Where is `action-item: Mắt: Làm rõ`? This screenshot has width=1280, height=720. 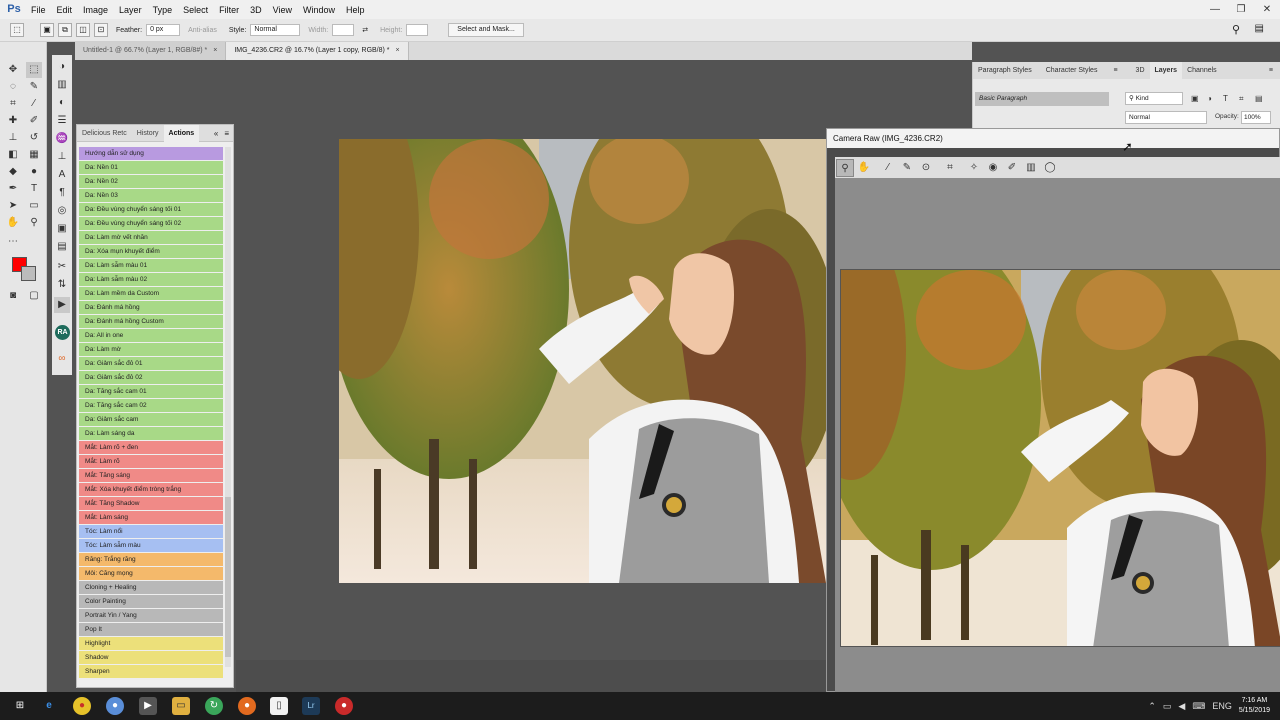 action-item: Mắt: Làm rõ is located at coordinates (151, 461).